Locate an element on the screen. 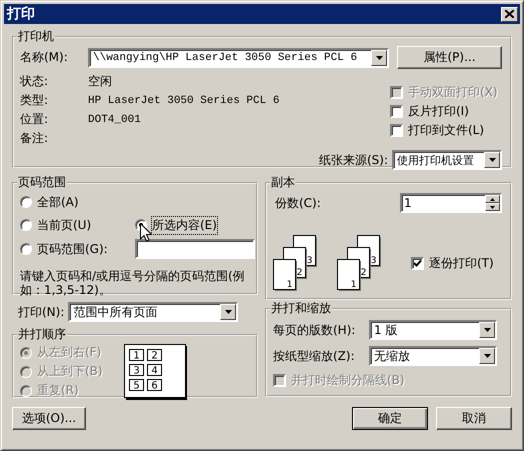 Image resolution: width=524 pixels, height=451 pixels. paper-source-label: 纸张来源(S): is located at coordinates (353, 160).